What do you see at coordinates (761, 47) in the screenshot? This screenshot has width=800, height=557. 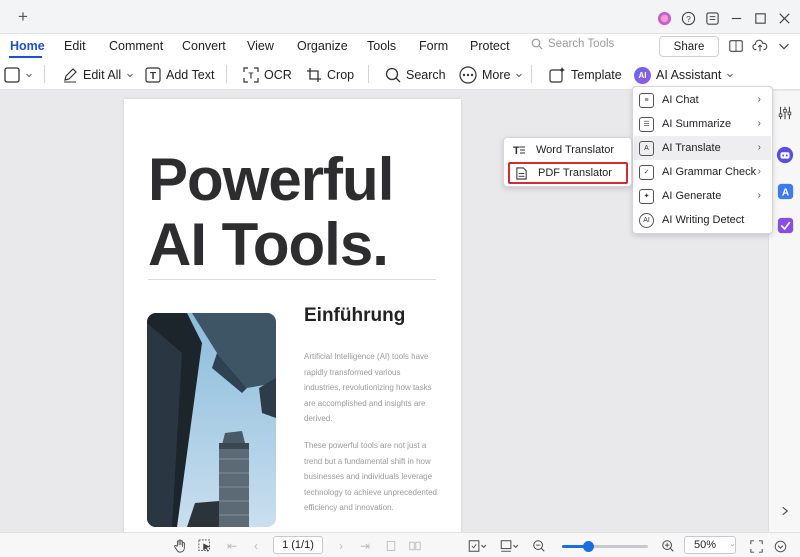 I see `upload-cloud-icon` at bounding box center [761, 47].